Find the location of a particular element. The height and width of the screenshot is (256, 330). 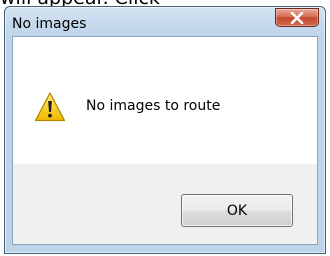

warning-icon is located at coordinates (50, 107).